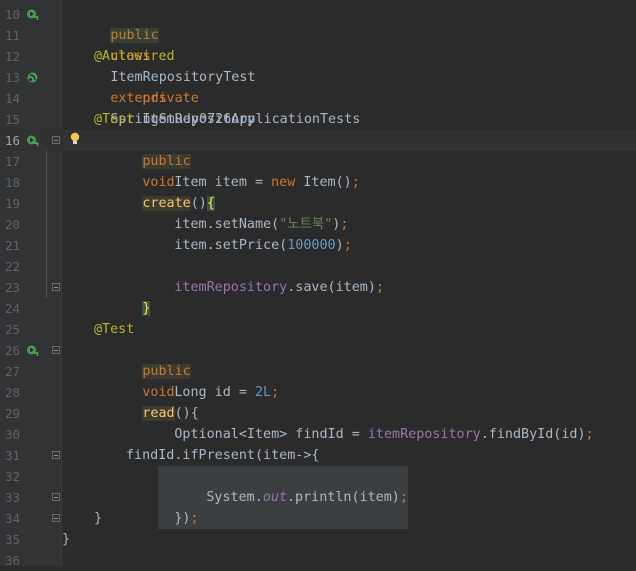 This screenshot has width=636, height=571. Describe the element at coordinates (12, 455) in the screenshot. I see `line-number: 31` at that location.